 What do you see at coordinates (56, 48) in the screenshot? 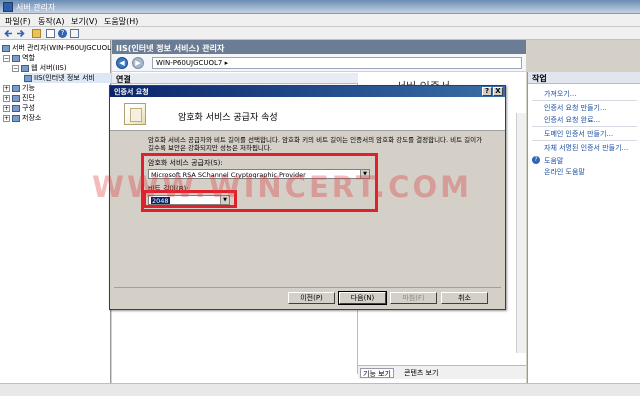
I see `tree-item-root: 서버 관리자(WIN-P60UJGCUOL` at bounding box center [56, 48].